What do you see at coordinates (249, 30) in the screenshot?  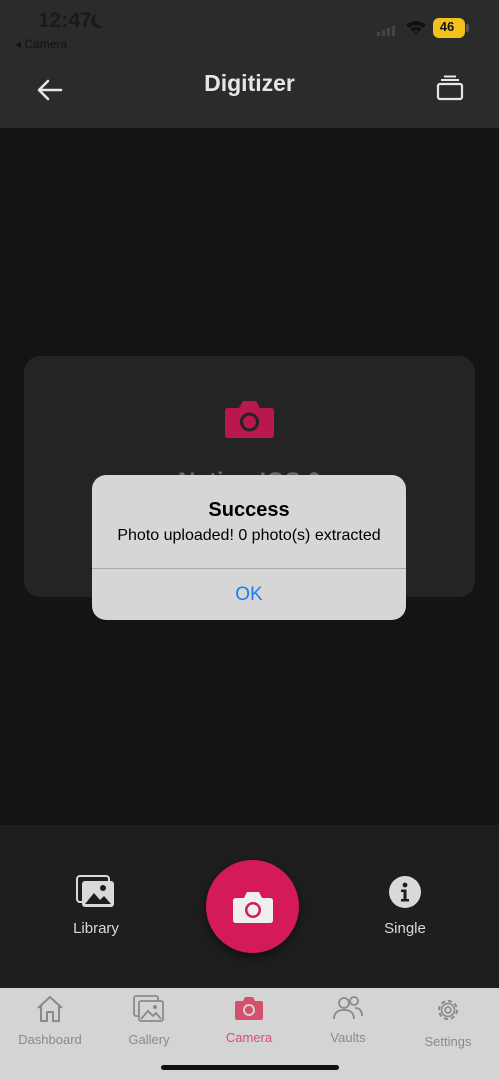 I see `status-bar: 12:47 ◂ Camera 46` at bounding box center [249, 30].